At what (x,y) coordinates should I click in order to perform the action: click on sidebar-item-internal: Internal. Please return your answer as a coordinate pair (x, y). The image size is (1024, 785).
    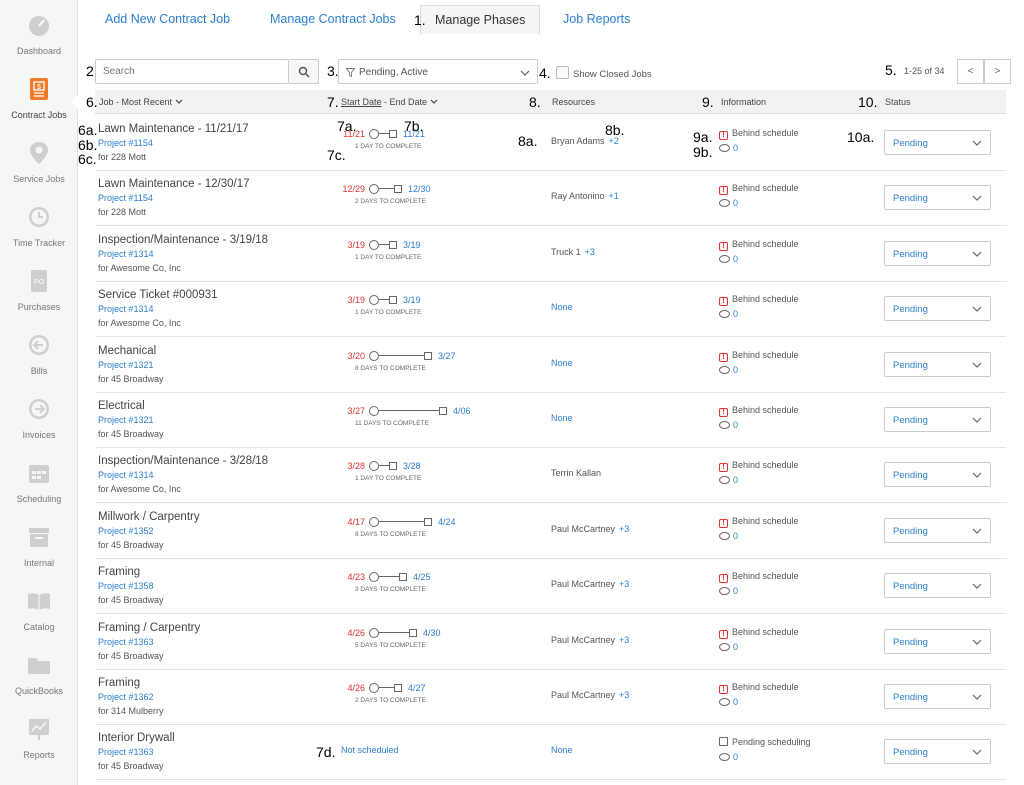
    Looking at the image, I should click on (39, 550).